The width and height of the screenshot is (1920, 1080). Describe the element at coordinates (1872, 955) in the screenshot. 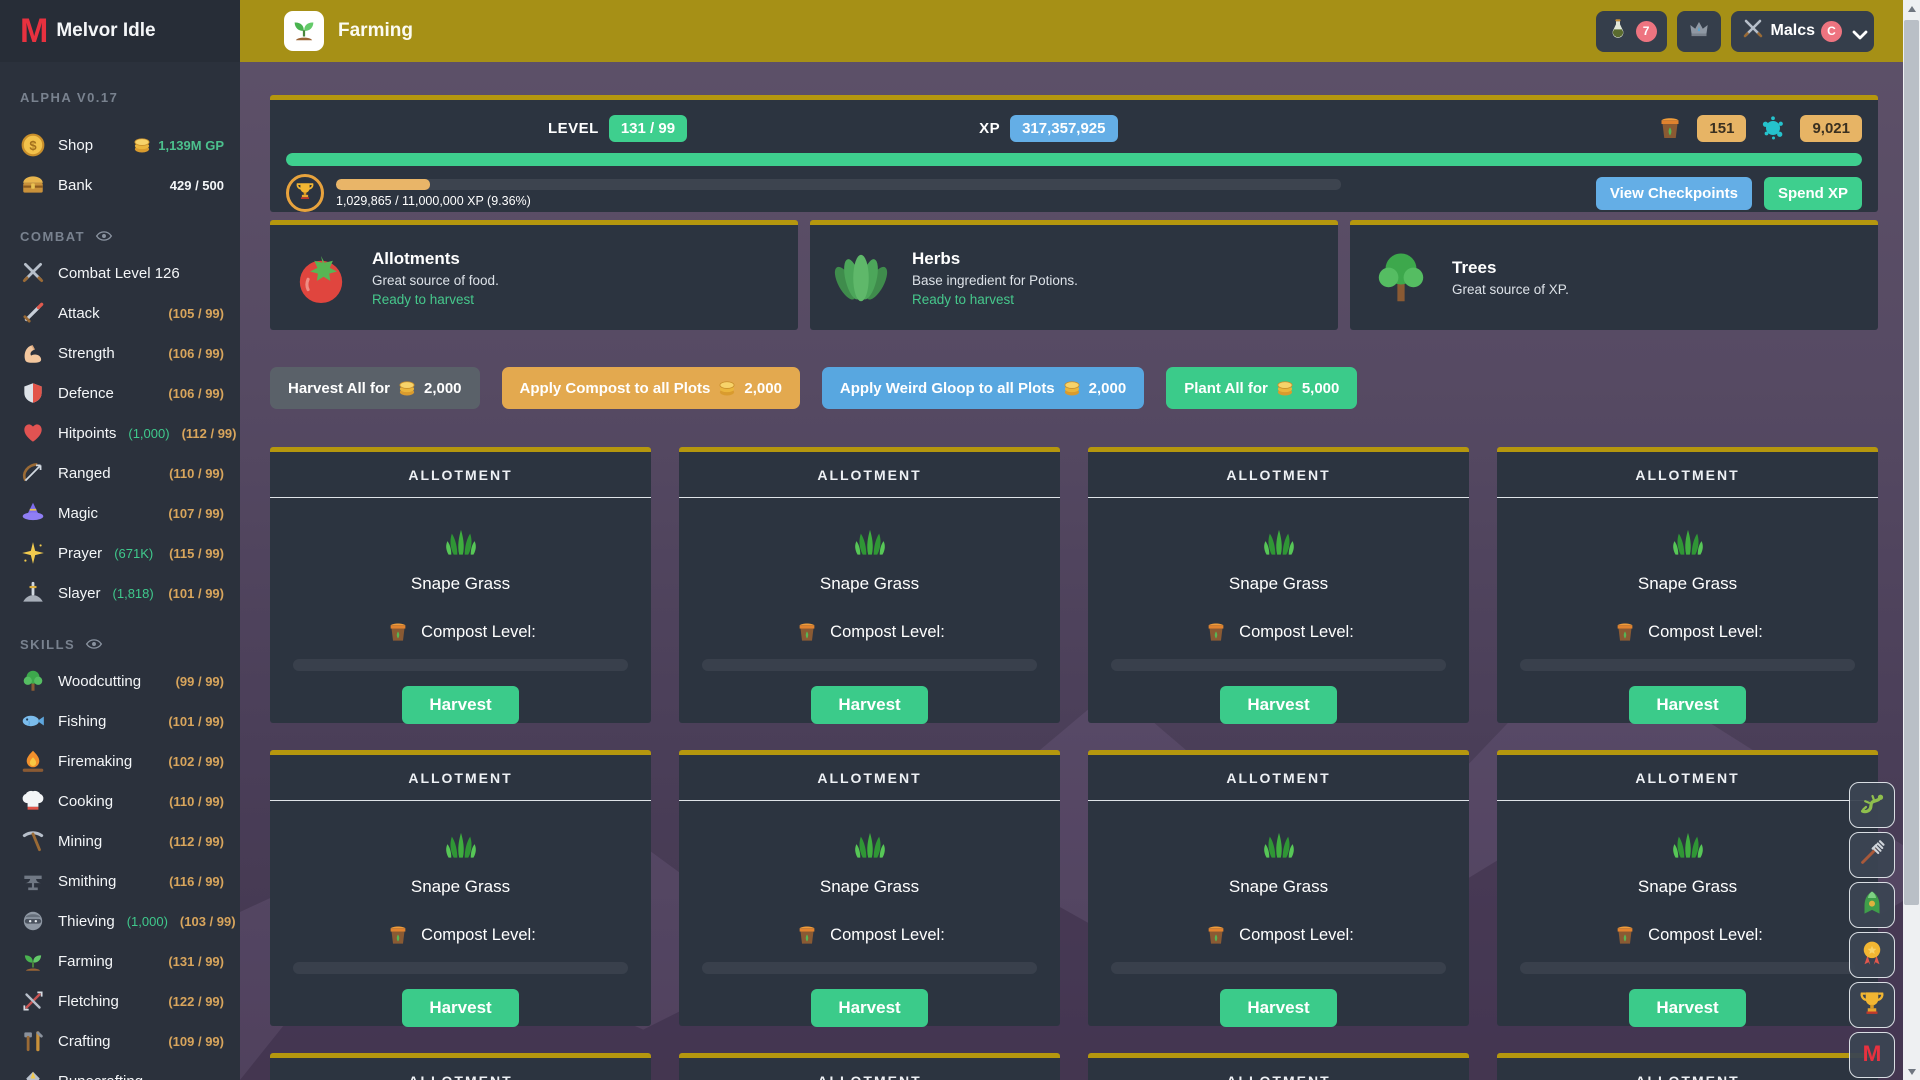

I see `rail-medal-button` at that location.